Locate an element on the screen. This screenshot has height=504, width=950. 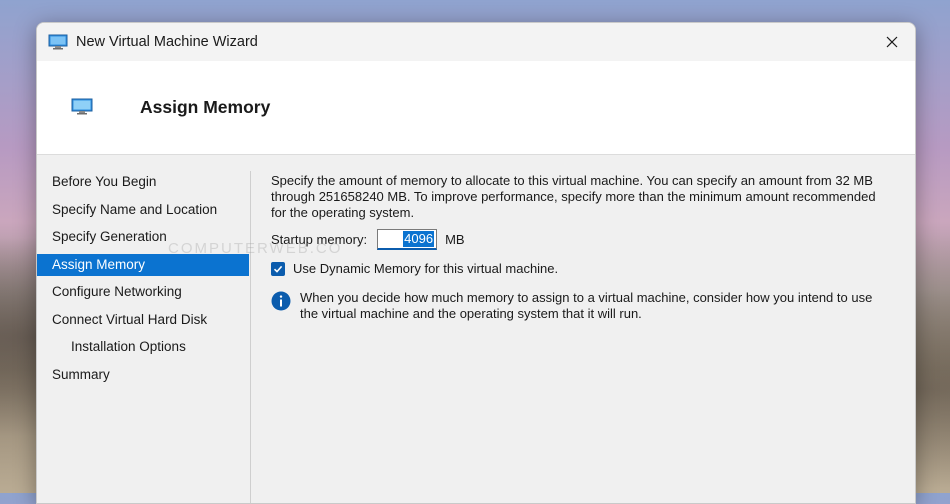
checkmark-icon is located at coordinates (278, 269).